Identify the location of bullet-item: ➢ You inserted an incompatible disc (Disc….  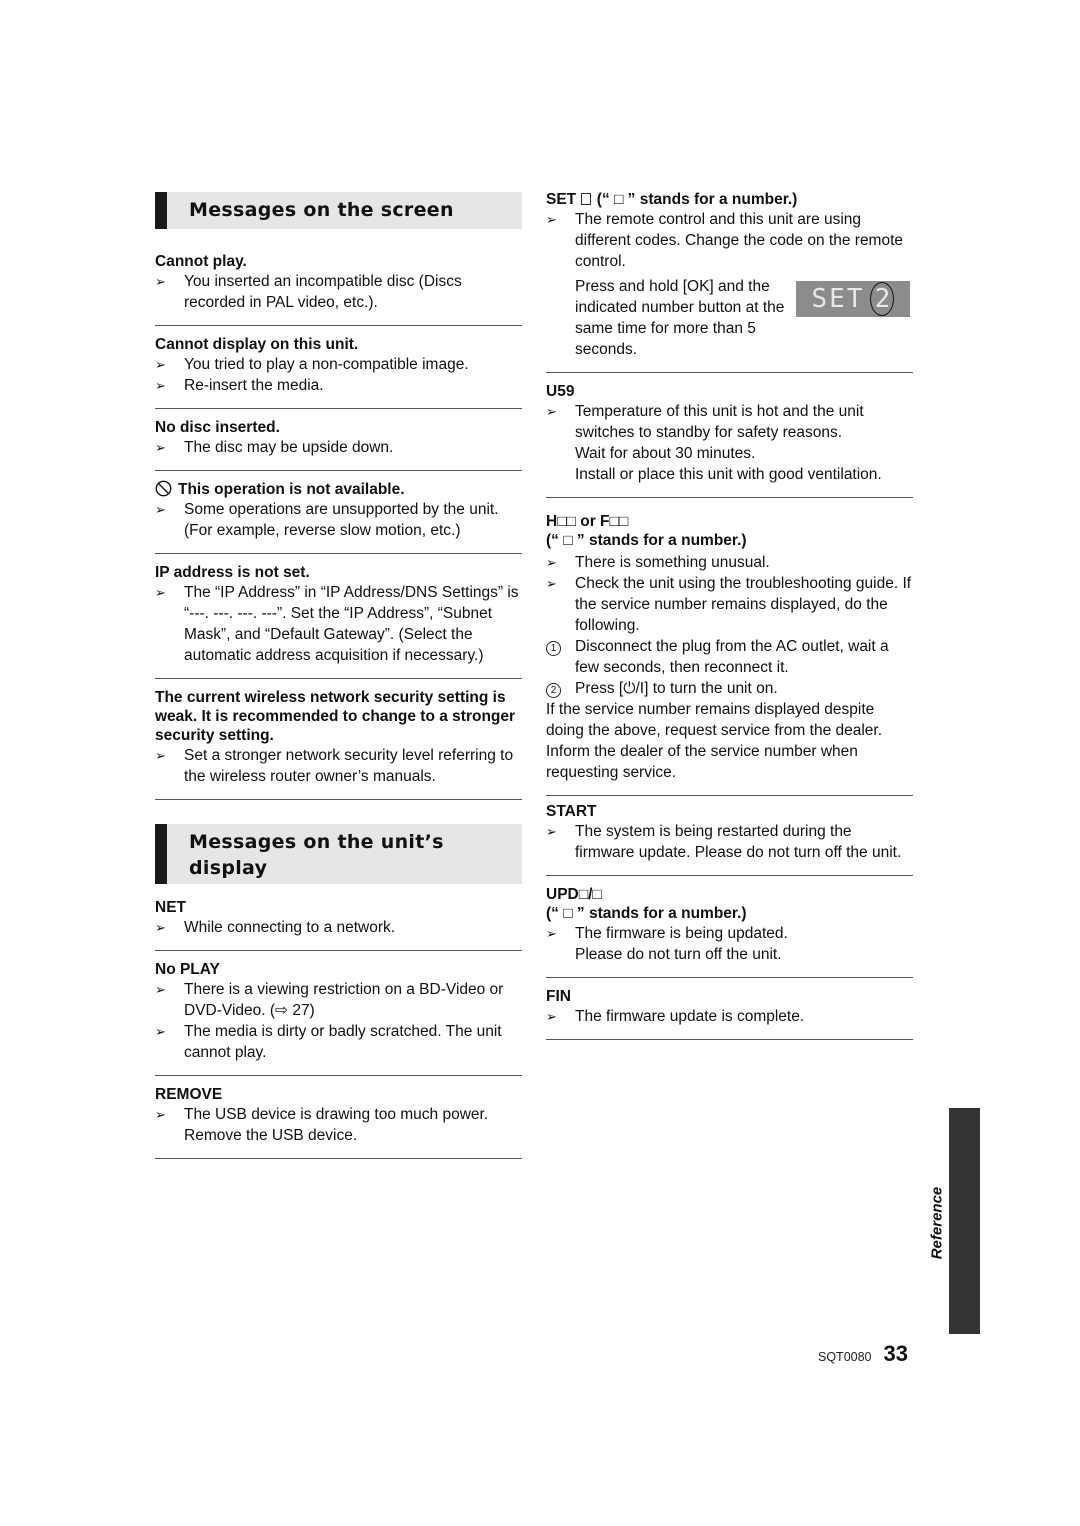
(308, 292).